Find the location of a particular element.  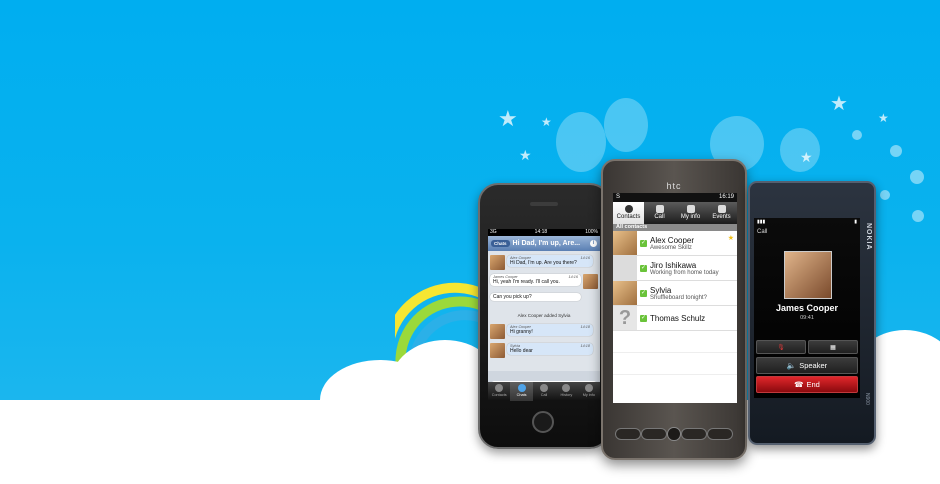

battery-icon: ▮ is located at coordinates (855, 222).